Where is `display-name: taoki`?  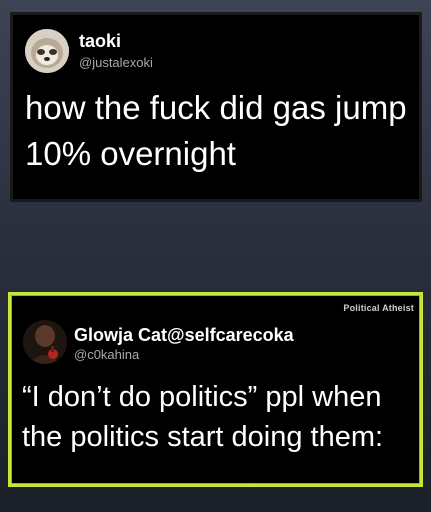 display-name: taoki is located at coordinates (100, 41).